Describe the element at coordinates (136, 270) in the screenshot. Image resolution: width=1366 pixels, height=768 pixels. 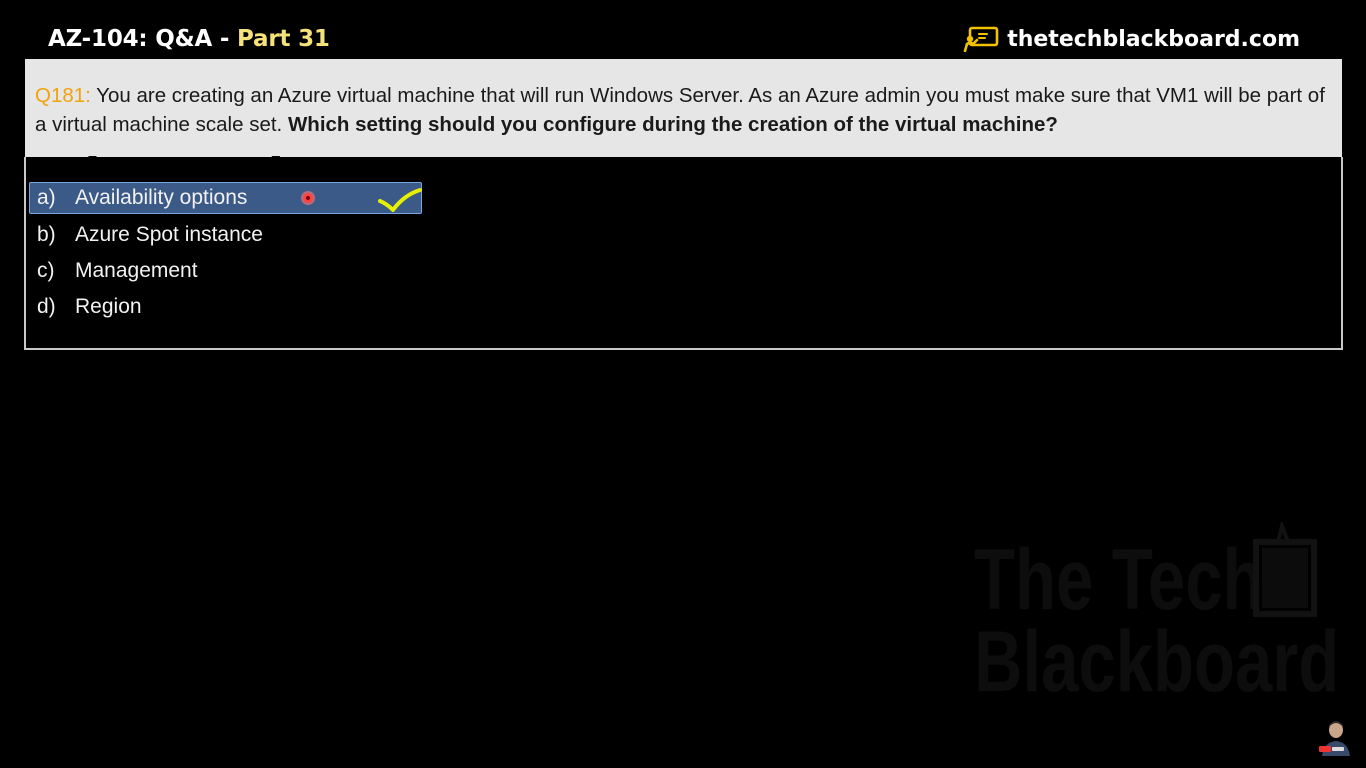
I see `option-label: Management` at that location.